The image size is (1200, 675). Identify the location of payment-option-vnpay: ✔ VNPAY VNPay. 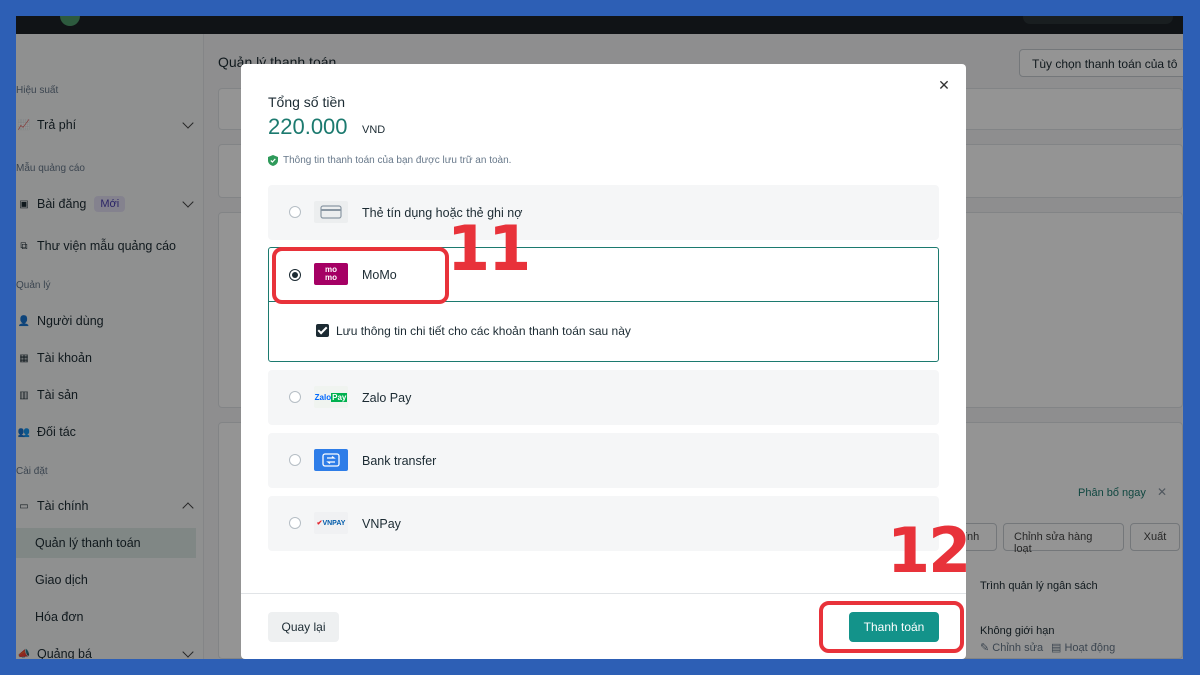
(603, 523).